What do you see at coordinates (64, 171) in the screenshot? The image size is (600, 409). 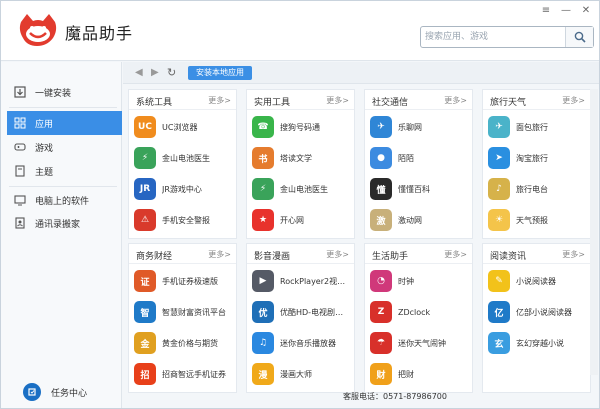 I see `sidebar-item-themes: 主题` at bounding box center [64, 171].